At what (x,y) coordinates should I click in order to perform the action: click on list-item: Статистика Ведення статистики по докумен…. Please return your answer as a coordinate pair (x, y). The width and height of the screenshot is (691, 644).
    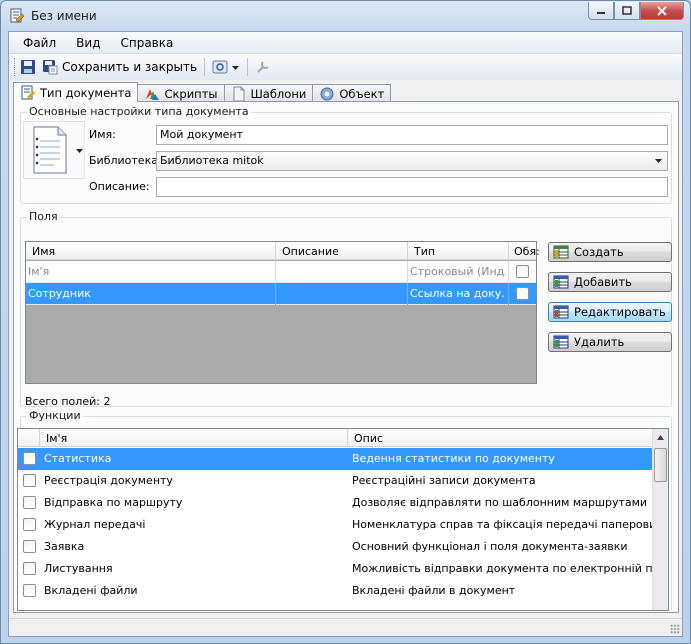
    Looking at the image, I should click on (335, 459).